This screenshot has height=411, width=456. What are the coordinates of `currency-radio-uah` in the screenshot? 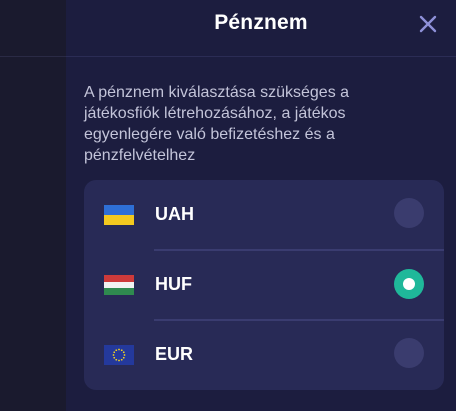 It's located at (409, 213).